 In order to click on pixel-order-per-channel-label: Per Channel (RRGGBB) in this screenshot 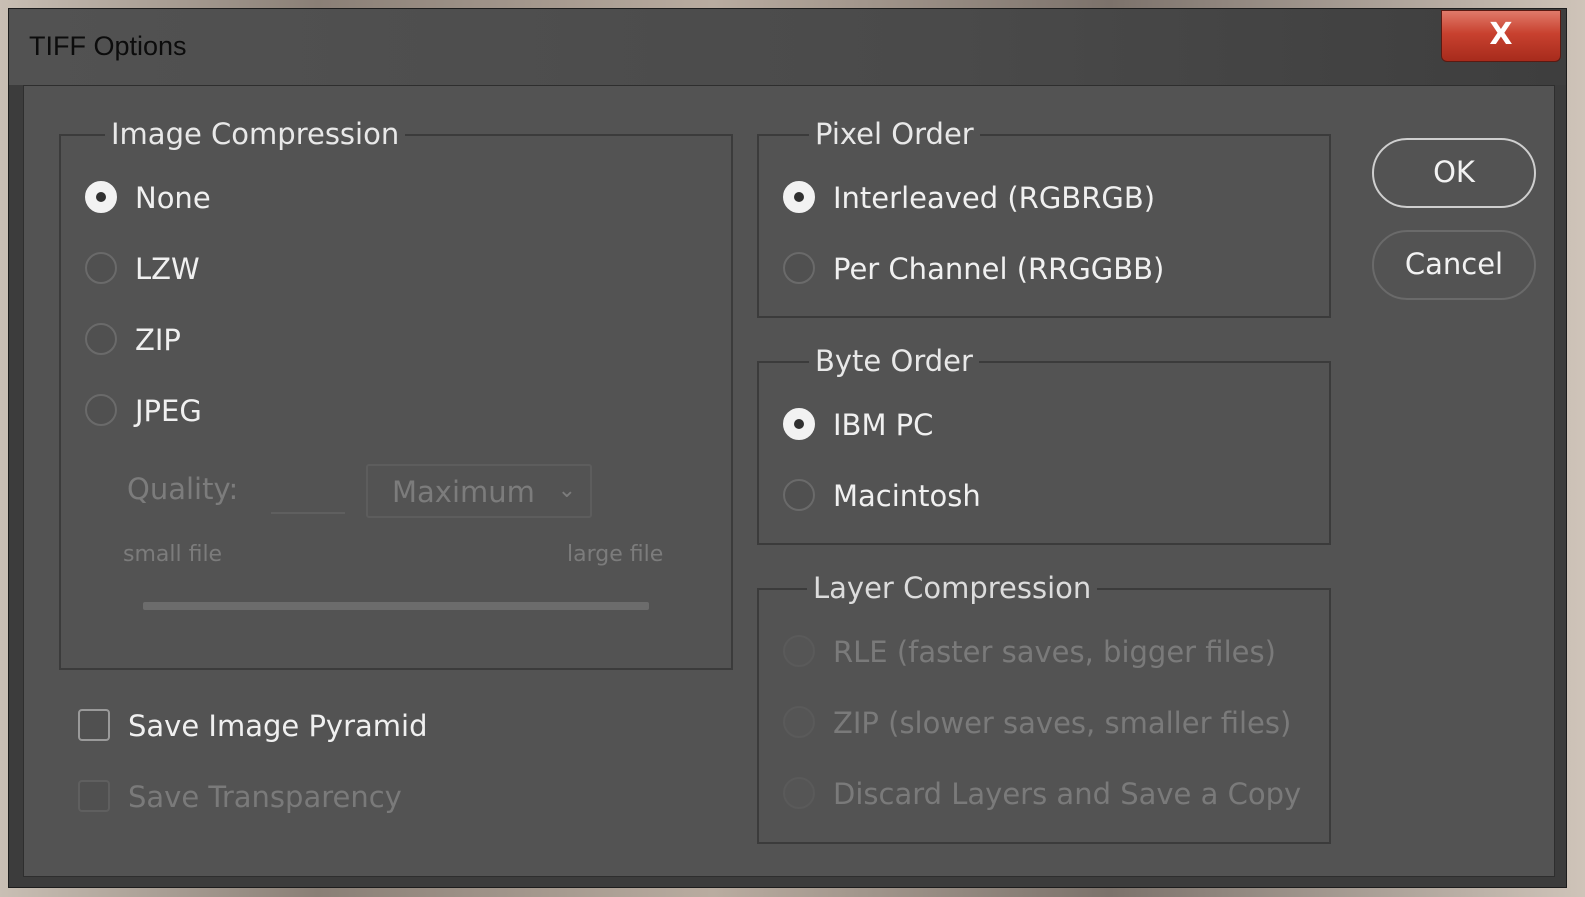, I will do `click(998, 269)`.